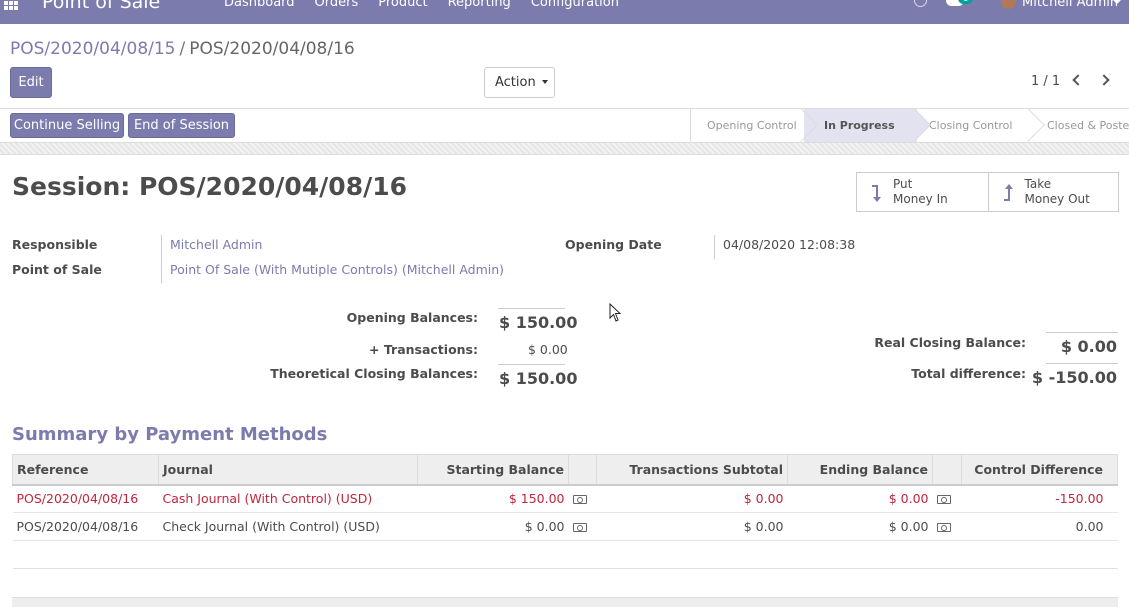 The image size is (1129, 610). Describe the element at coordinates (582, 470) in the screenshot. I see `col-starting-action` at that location.